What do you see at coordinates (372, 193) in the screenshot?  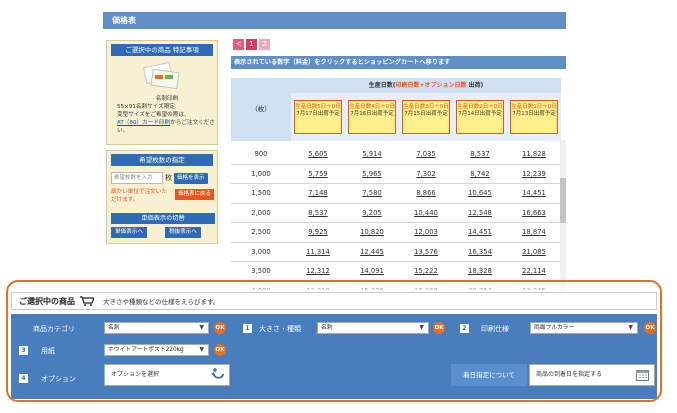 I see `price-cell: 7,580` at bounding box center [372, 193].